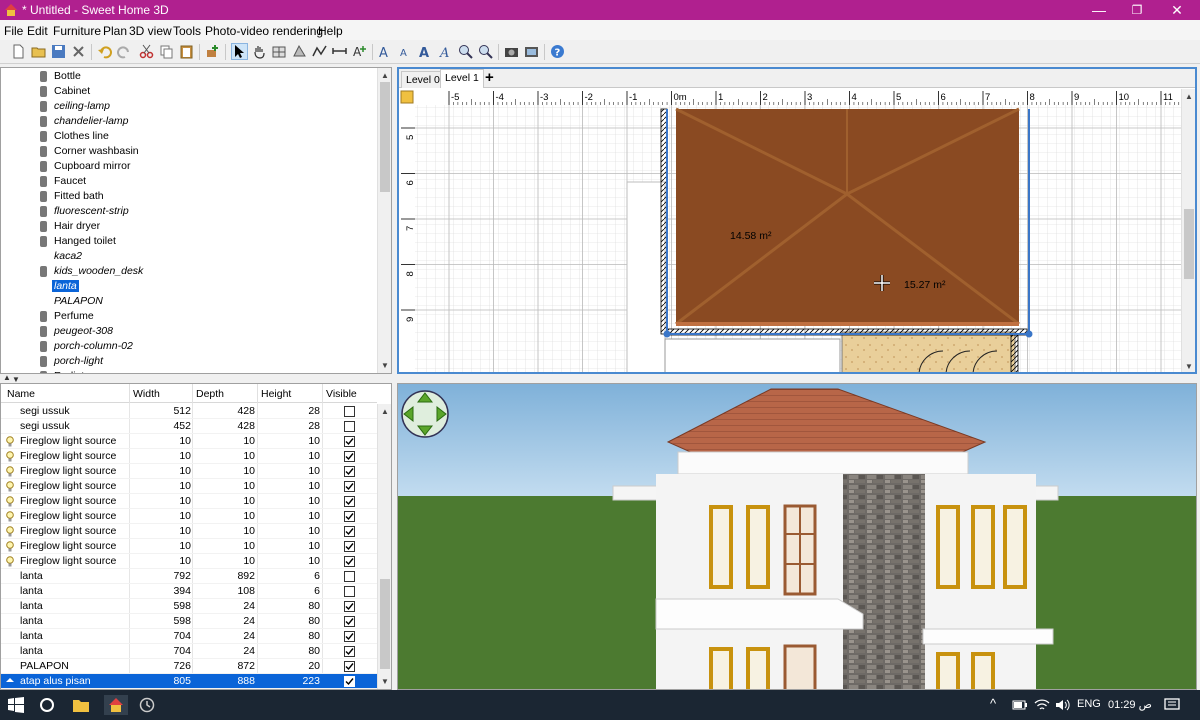  I want to click on redo-icon, so click(124, 51).